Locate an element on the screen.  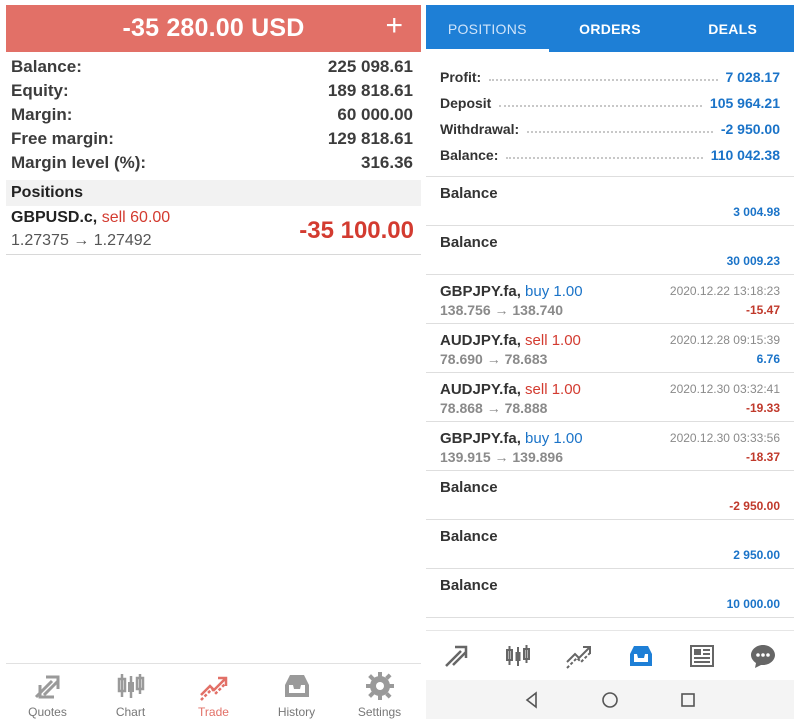
deal-symbol-line: AUDJPY.fa, sell 1.00 is located at coordinates (510, 389).